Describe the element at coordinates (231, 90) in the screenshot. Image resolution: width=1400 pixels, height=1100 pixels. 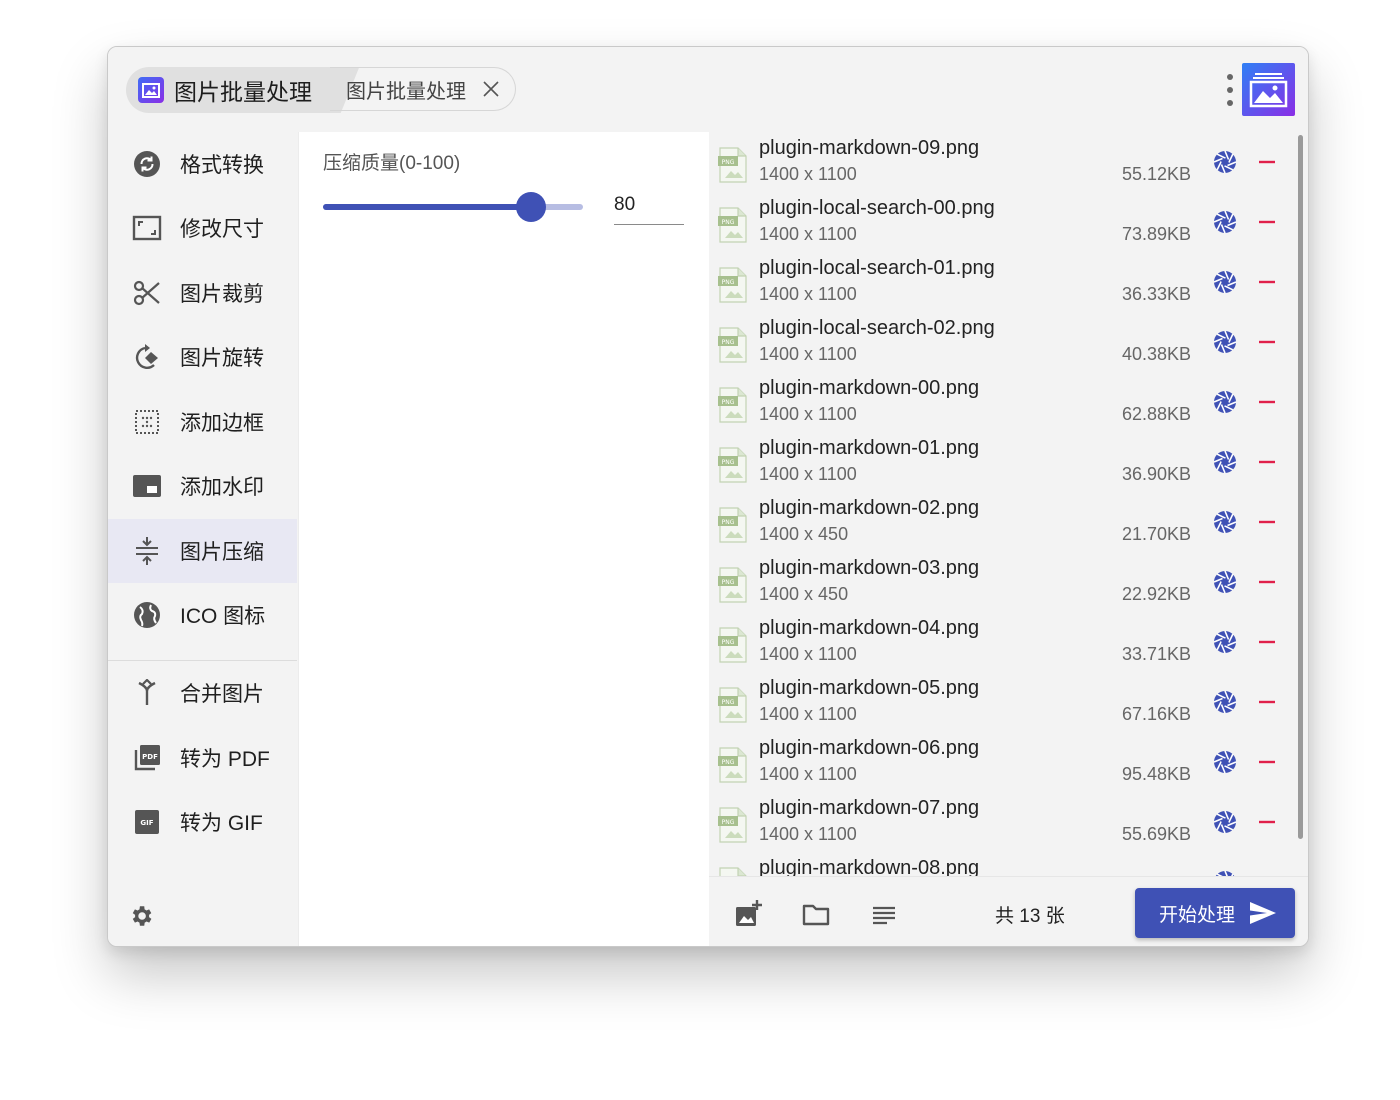
I see `tab-active: 图片批量处理` at that location.